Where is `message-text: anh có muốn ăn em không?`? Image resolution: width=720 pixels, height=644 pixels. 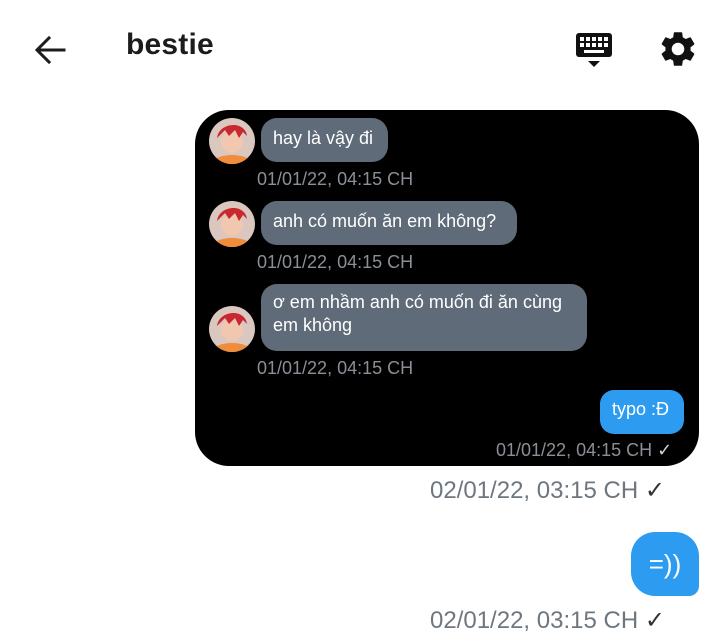 message-text: anh có muốn ăn em không? is located at coordinates (385, 221).